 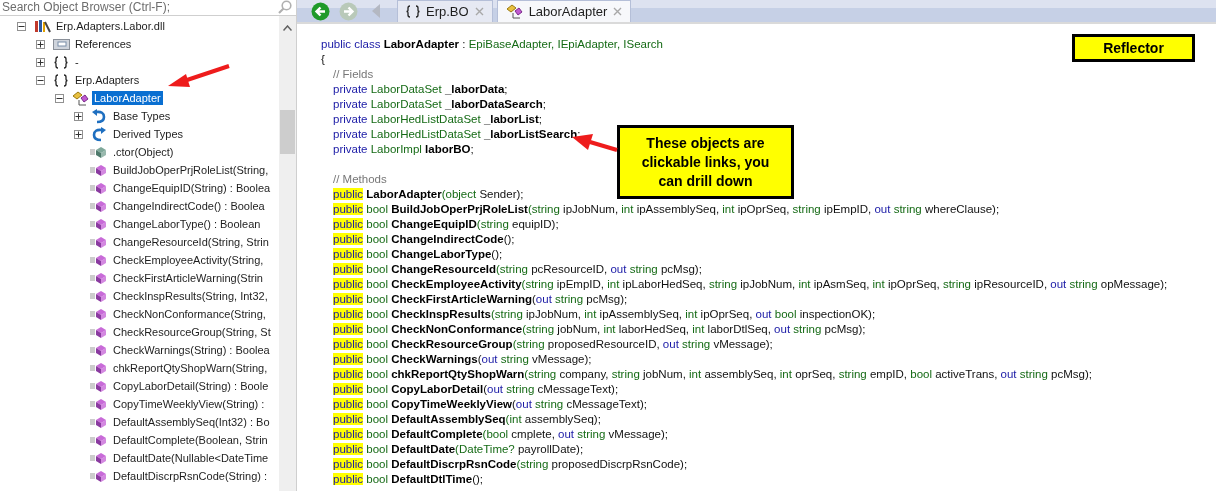 What do you see at coordinates (604, 314) in the screenshot?
I see `code-line: public bool CheckInspResults(string ipJobNum, int ipAssemblySeq, int ipOprSeq, out bool inspectionOK);` at bounding box center [604, 314].